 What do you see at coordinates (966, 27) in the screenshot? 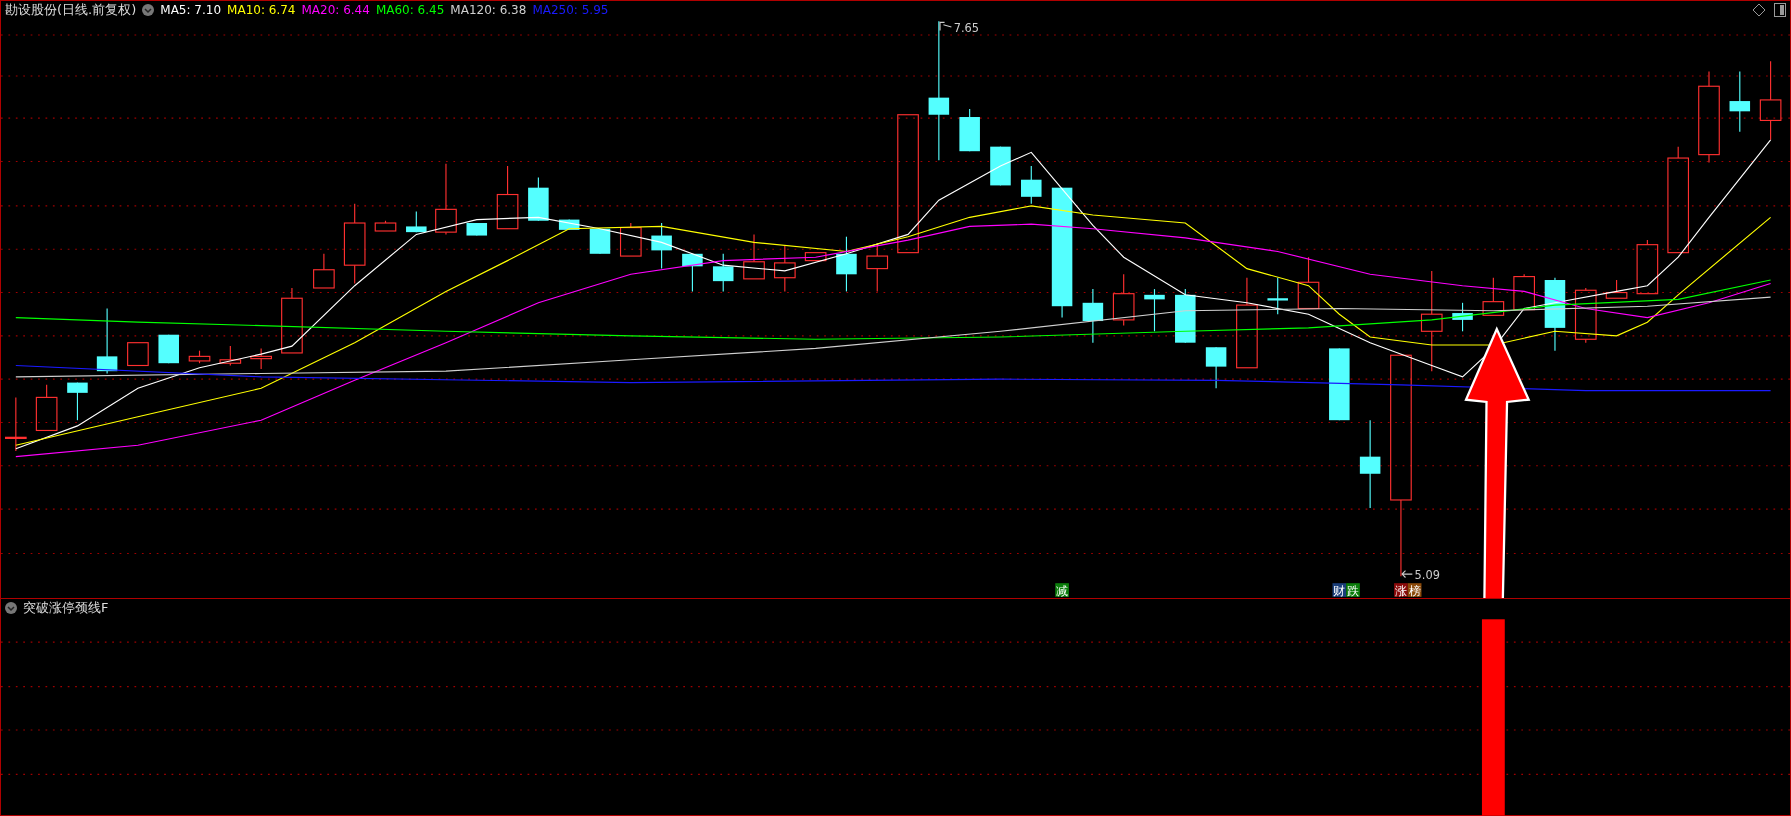
I see `price-label: 7.65` at bounding box center [966, 27].